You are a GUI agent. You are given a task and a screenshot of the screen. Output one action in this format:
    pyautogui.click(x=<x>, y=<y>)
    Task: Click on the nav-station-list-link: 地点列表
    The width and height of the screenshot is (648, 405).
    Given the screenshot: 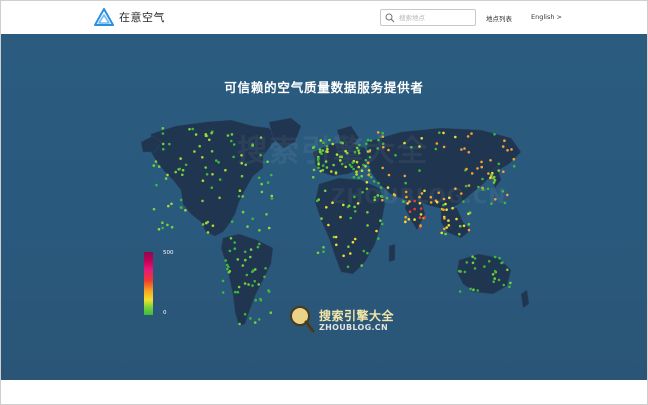 What is the action you would take?
    pyautogui.click(x=499, y=18)
    